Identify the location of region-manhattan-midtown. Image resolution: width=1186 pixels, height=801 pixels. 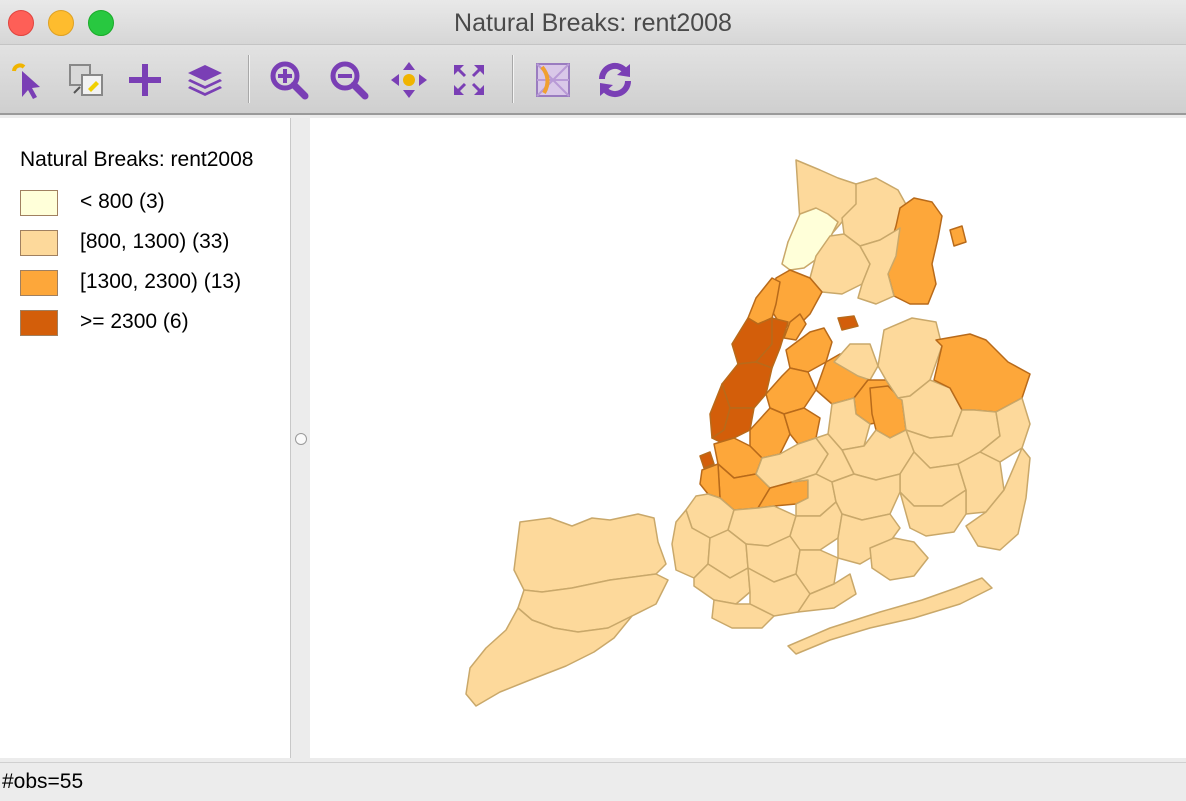
(747, 385).